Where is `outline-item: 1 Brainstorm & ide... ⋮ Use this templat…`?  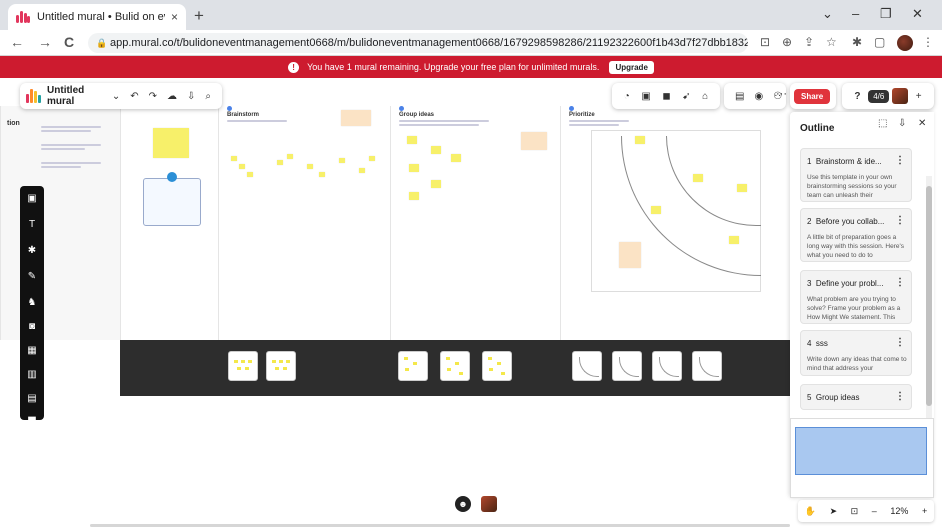 outline-item: 1 Brainstorm & ide... ⋮ Use this templat… is located at coordinates (856, 175).